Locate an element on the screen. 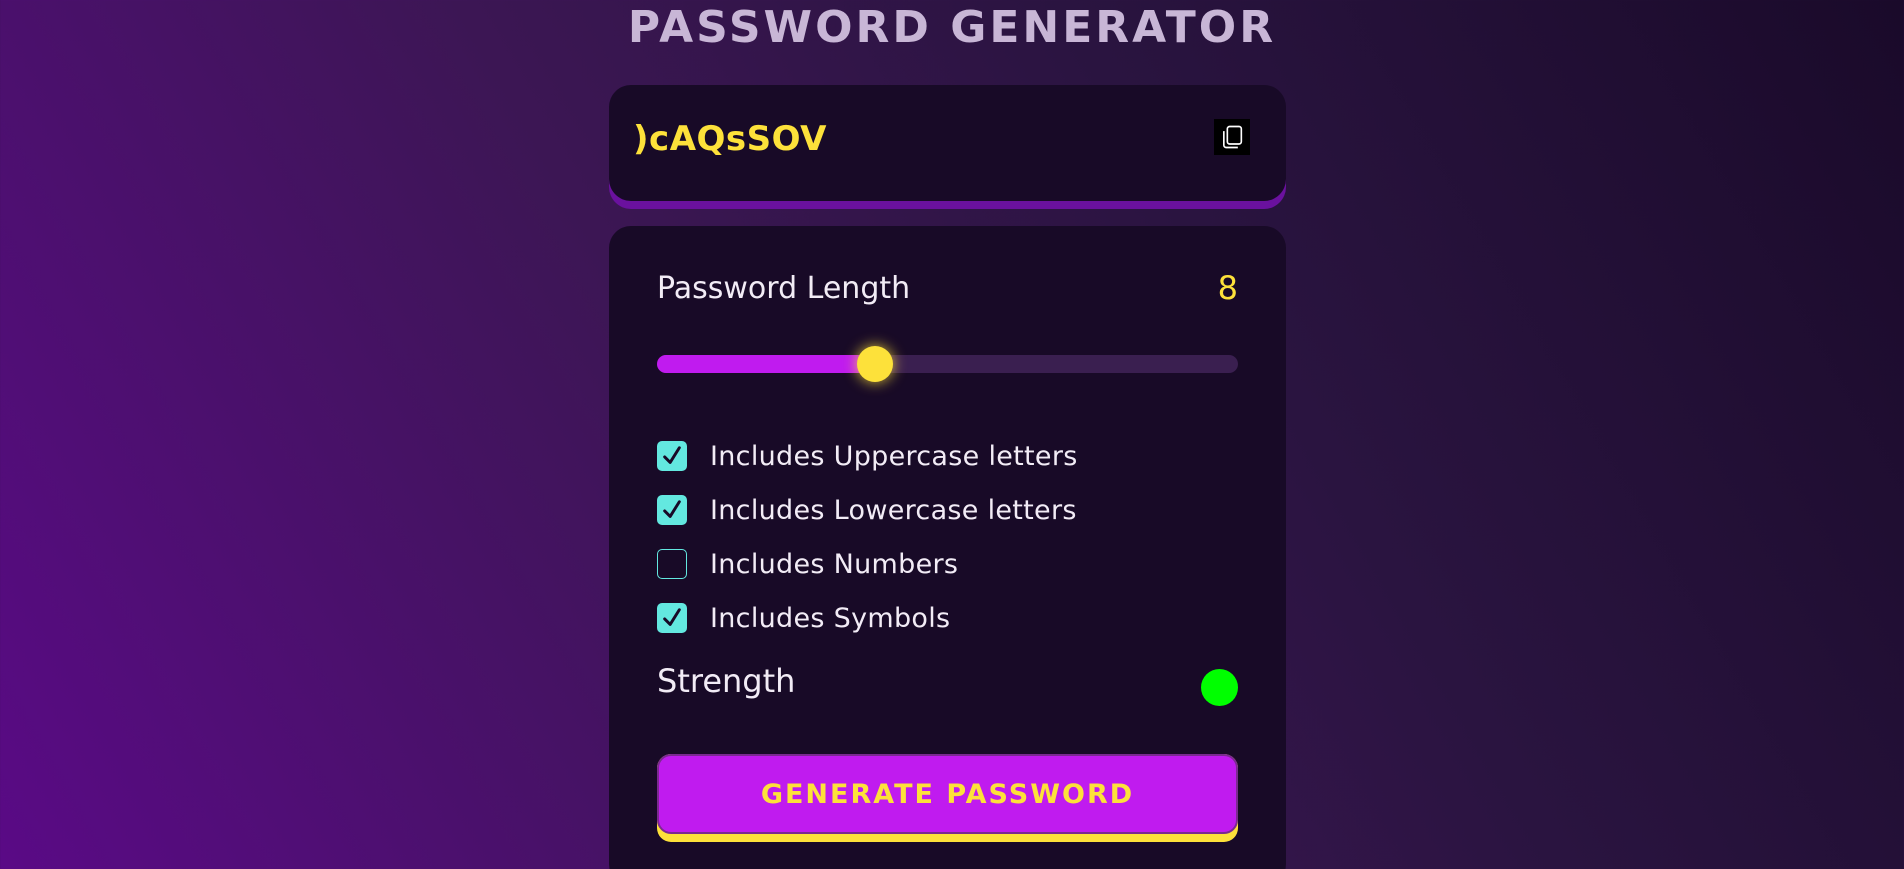  generate-password-button: GENERATE PASSWORD is located at coordinates (947, 798).